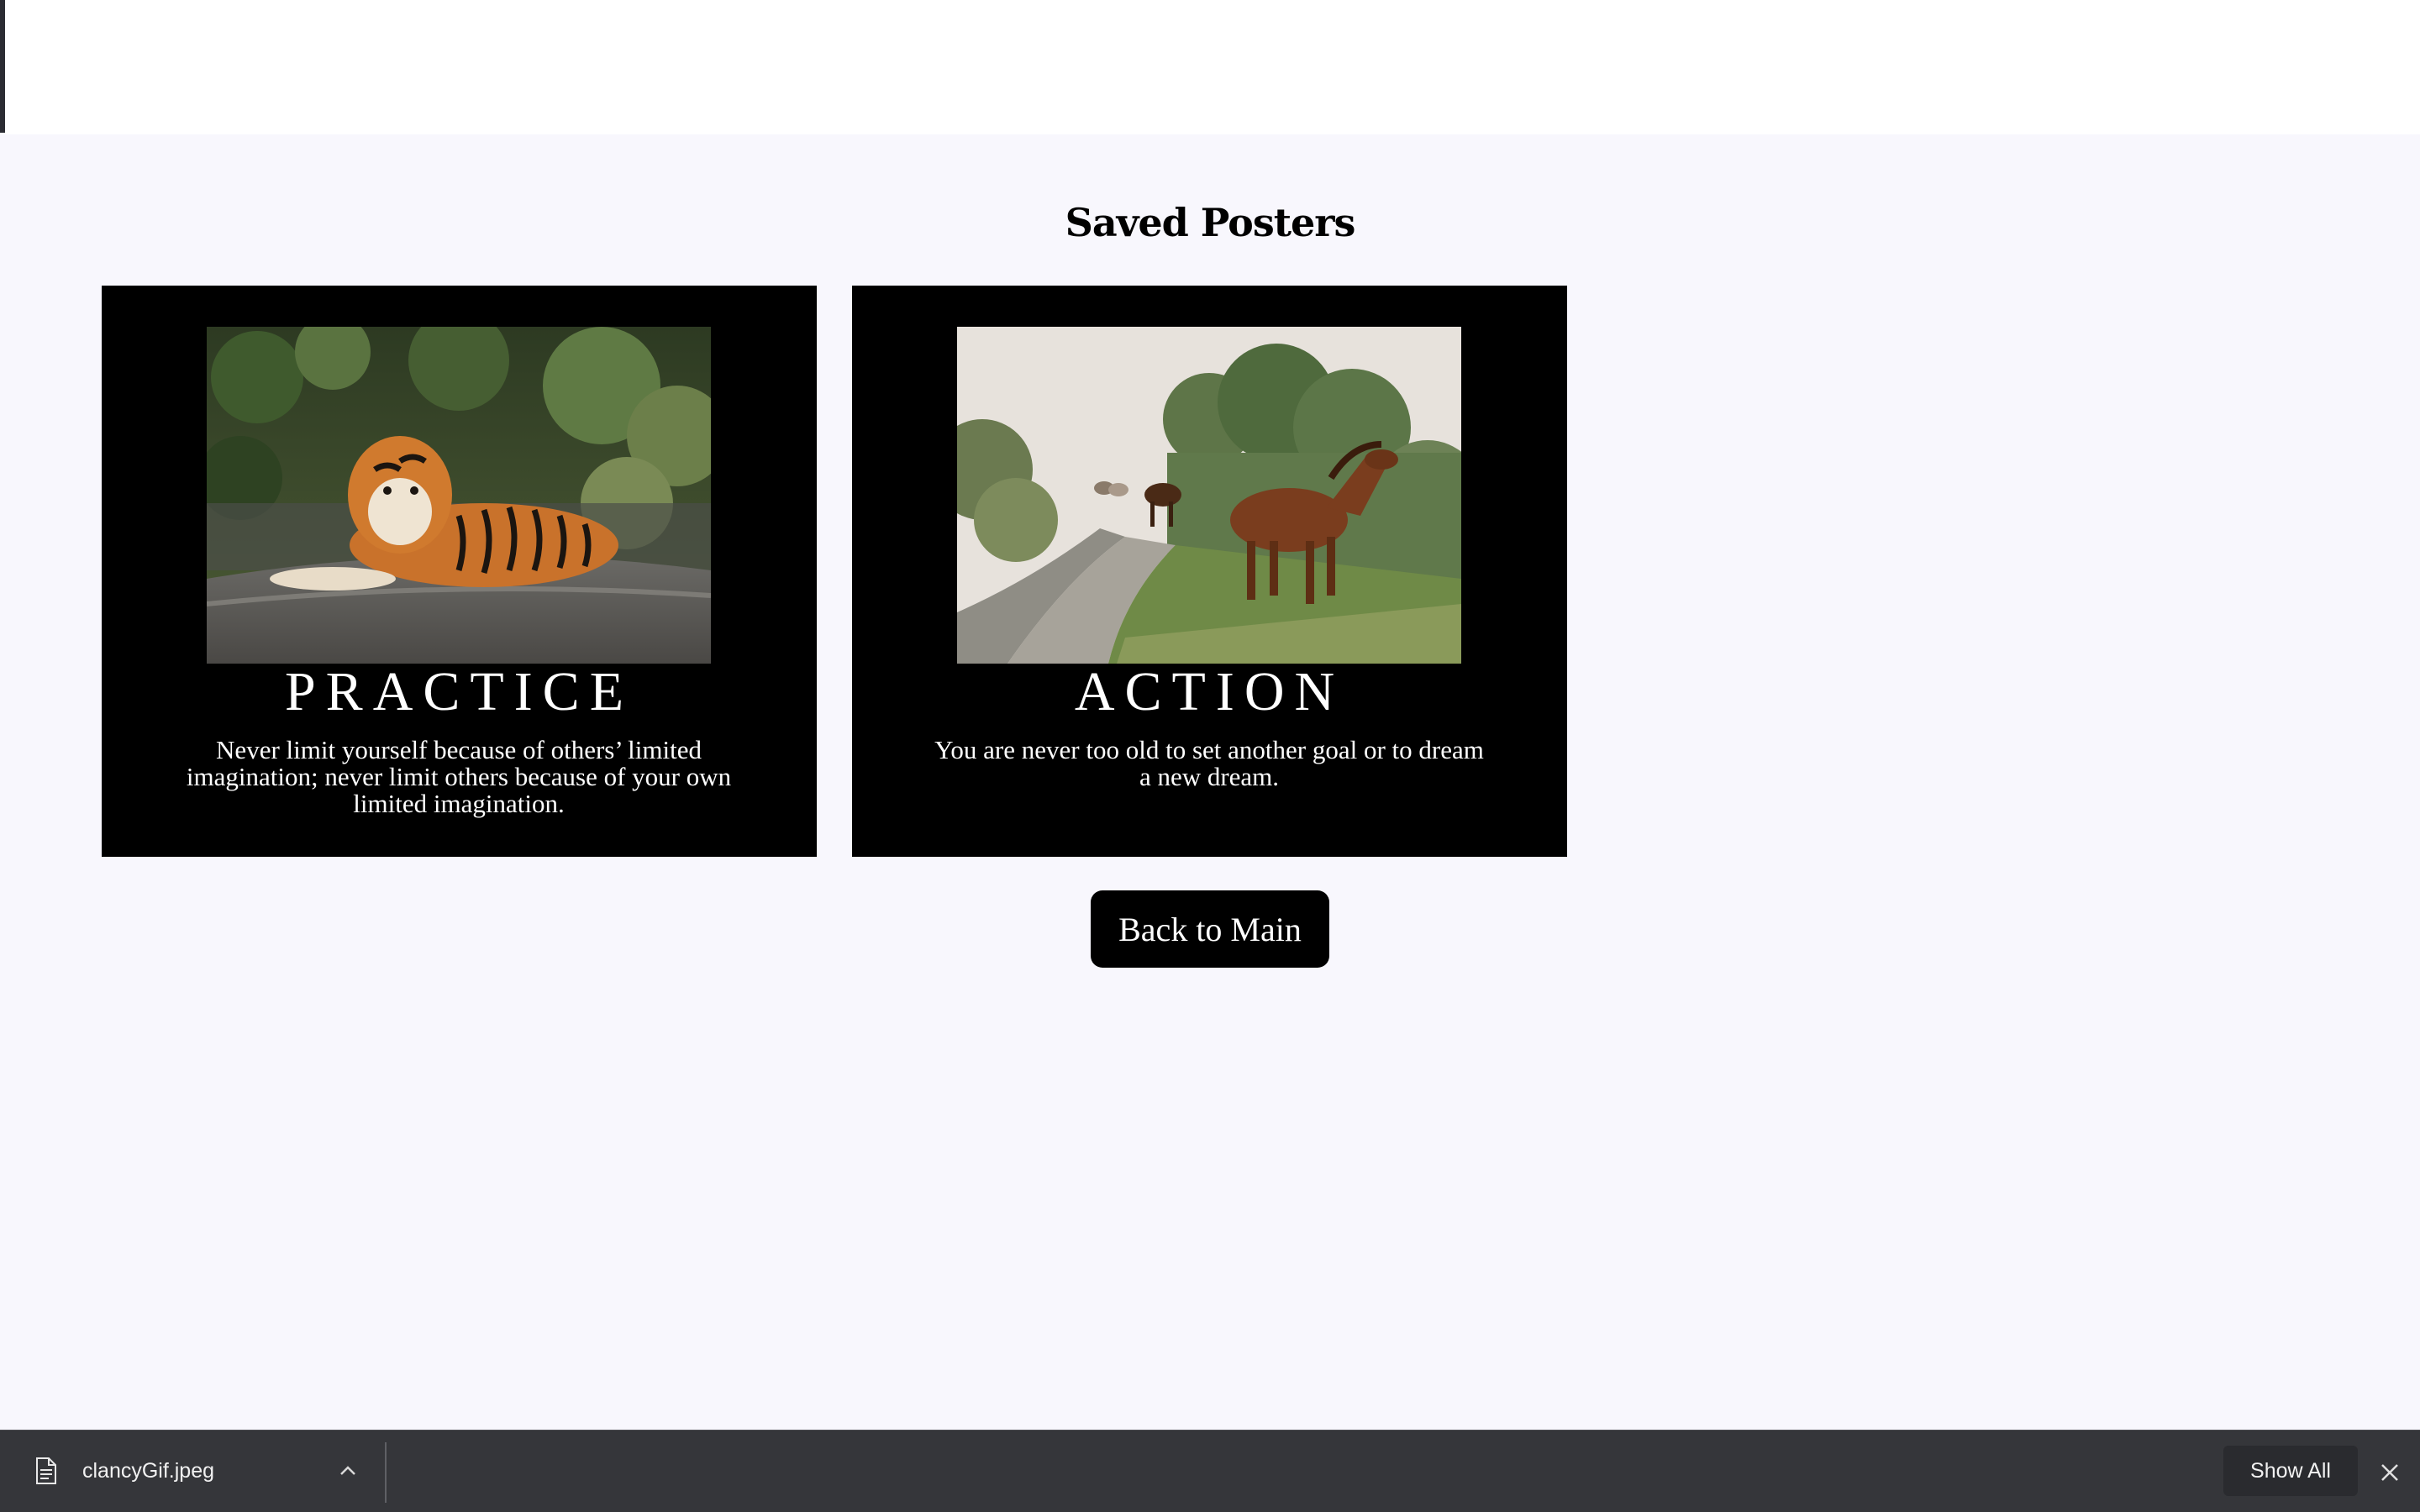 The image size is (2420, 1512). I want to click on tiger-photo, so click(459, 495).